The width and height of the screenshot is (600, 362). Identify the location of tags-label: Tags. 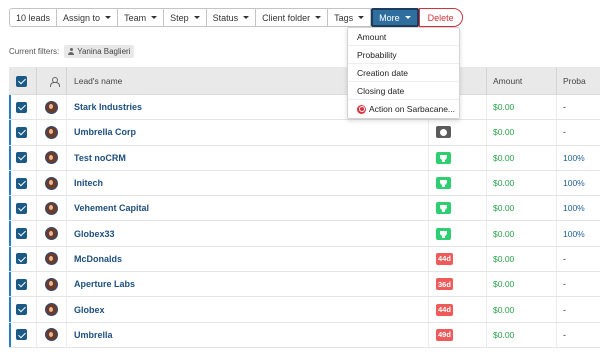
(344, 17).